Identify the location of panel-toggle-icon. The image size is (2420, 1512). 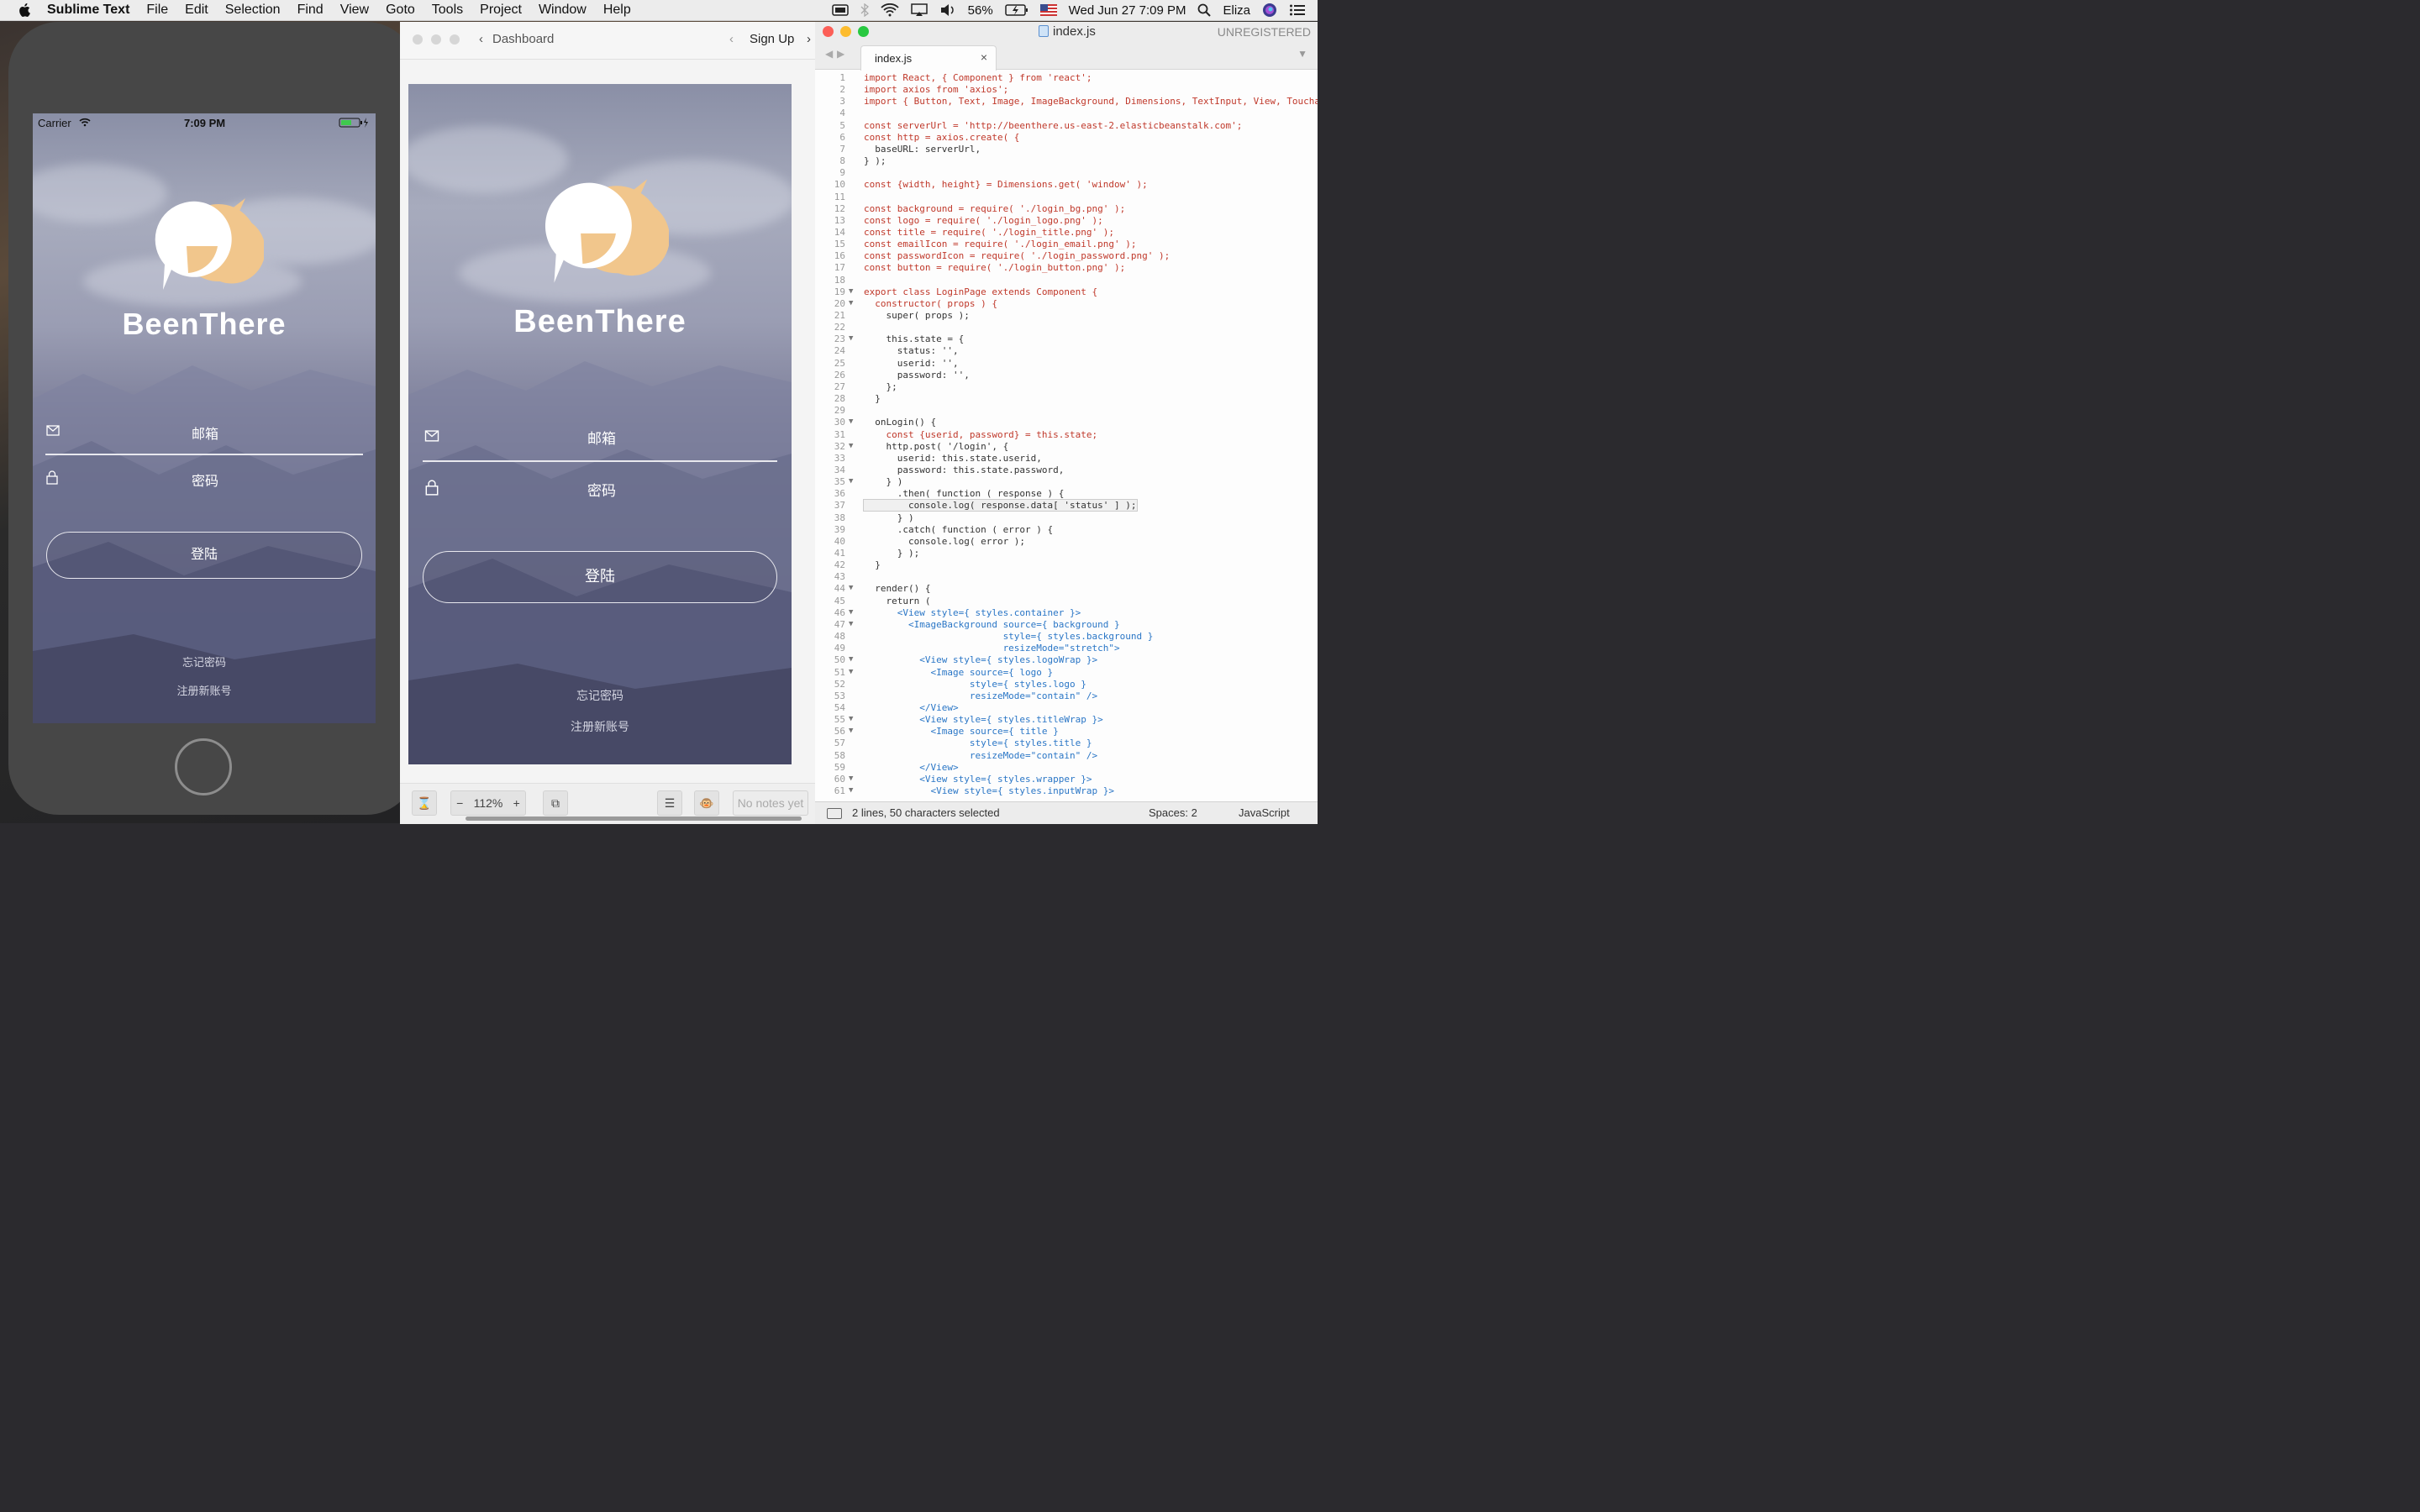
(834, 813).